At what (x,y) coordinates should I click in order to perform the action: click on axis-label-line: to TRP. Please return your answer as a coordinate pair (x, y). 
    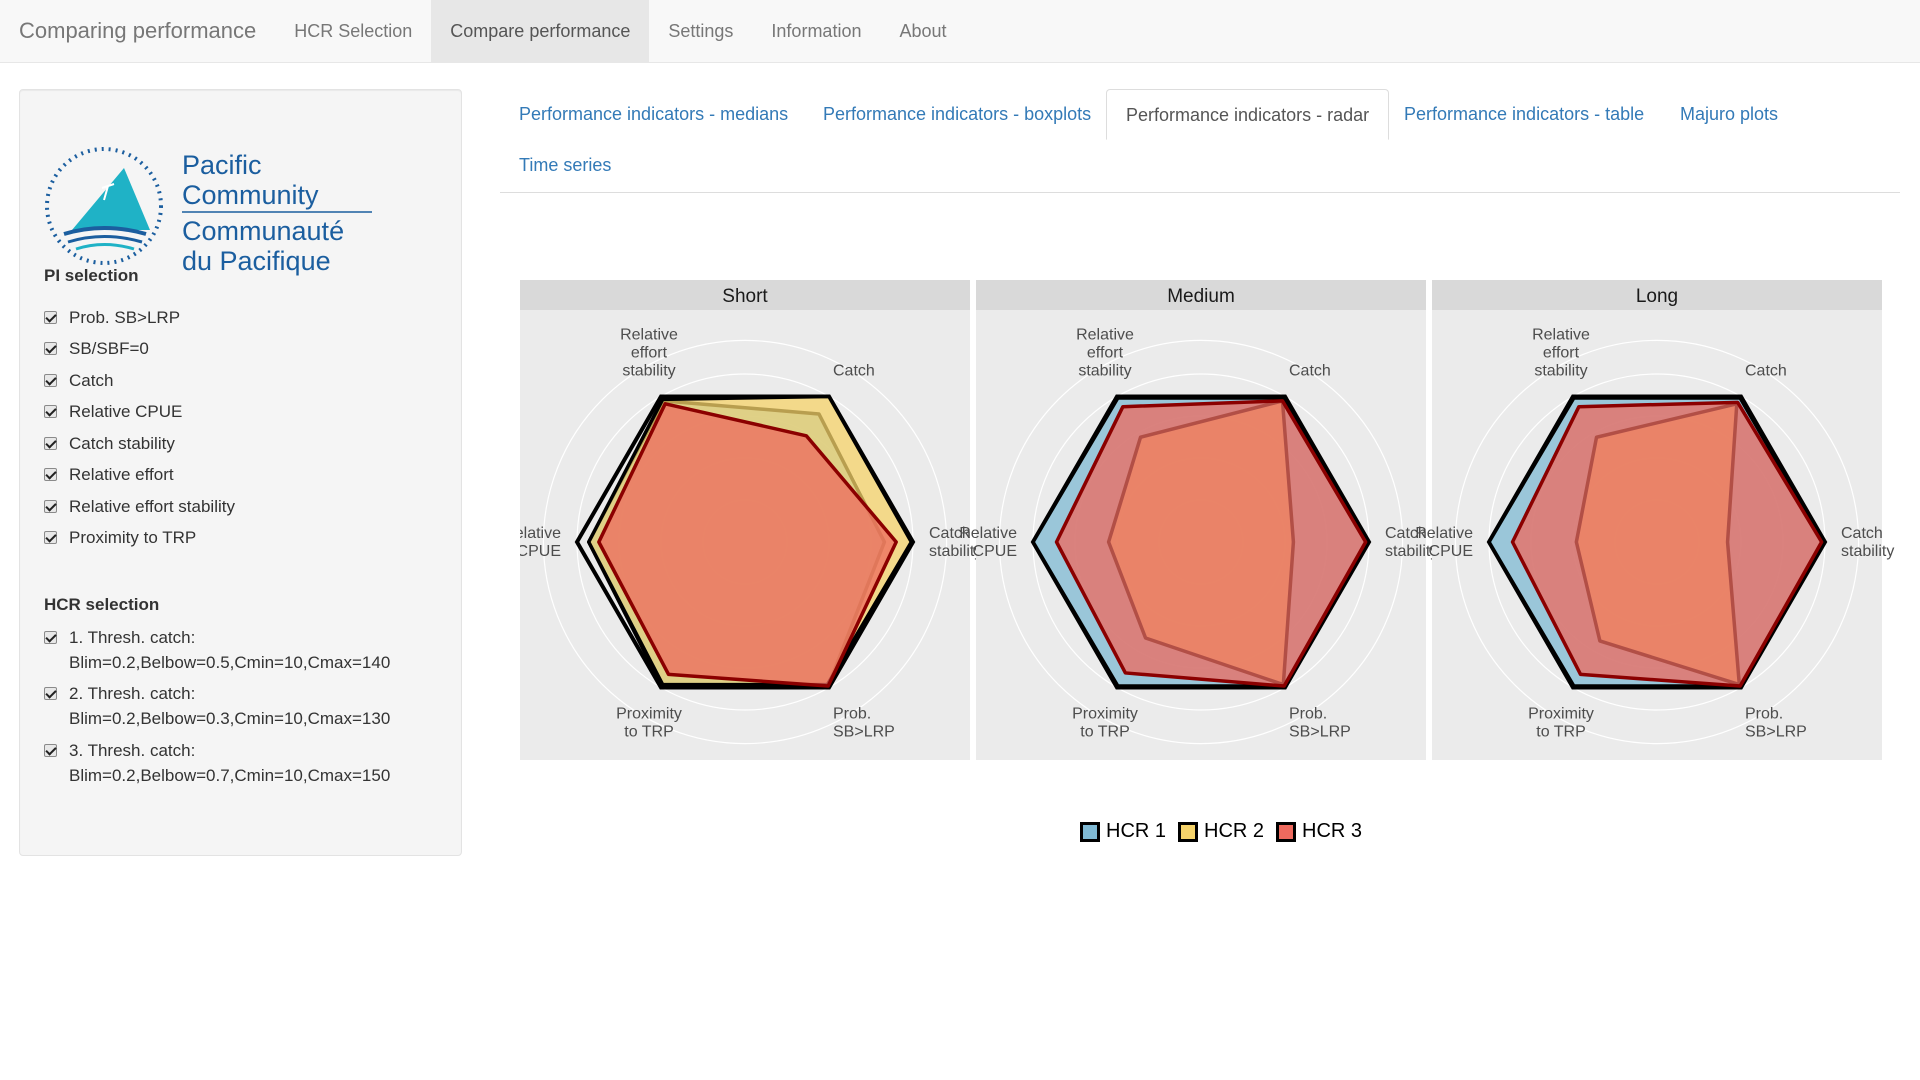
    Looking at the image, I should click on (649, 731).